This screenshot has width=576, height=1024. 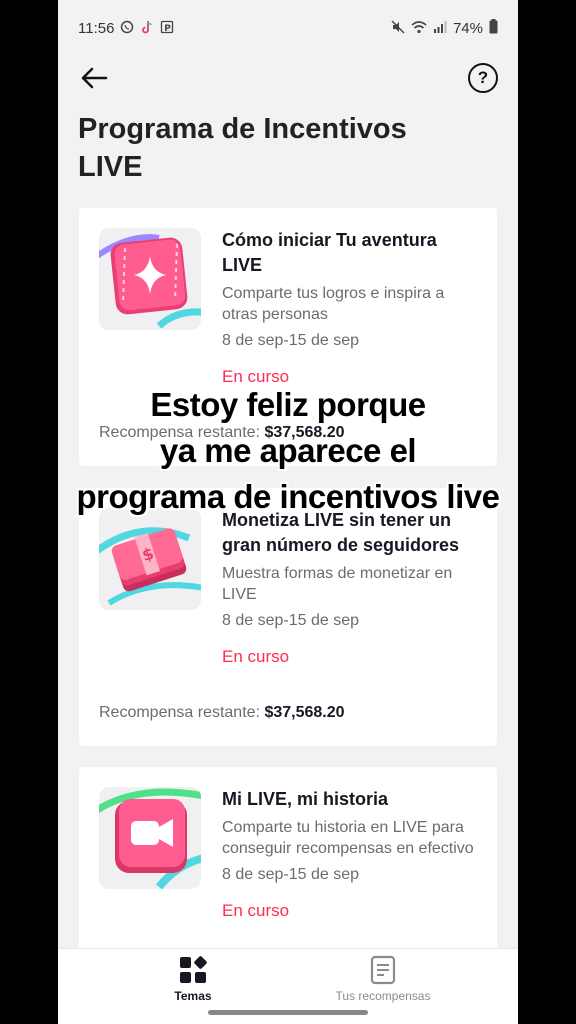 I want to click on back-button, so click(x=94, y=78).